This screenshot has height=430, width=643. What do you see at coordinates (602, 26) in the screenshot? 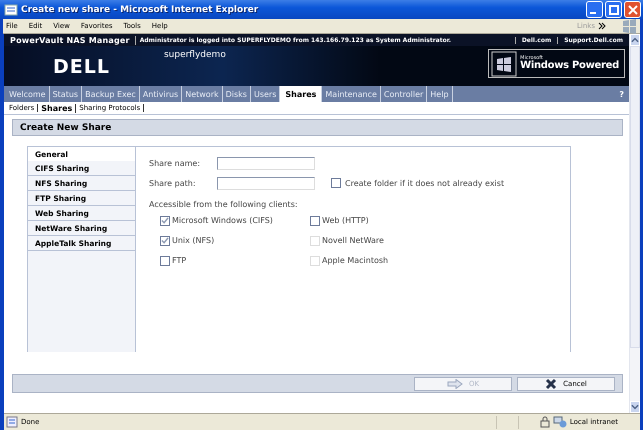
I see `chevron-icon` at bounding box center [602, 26].